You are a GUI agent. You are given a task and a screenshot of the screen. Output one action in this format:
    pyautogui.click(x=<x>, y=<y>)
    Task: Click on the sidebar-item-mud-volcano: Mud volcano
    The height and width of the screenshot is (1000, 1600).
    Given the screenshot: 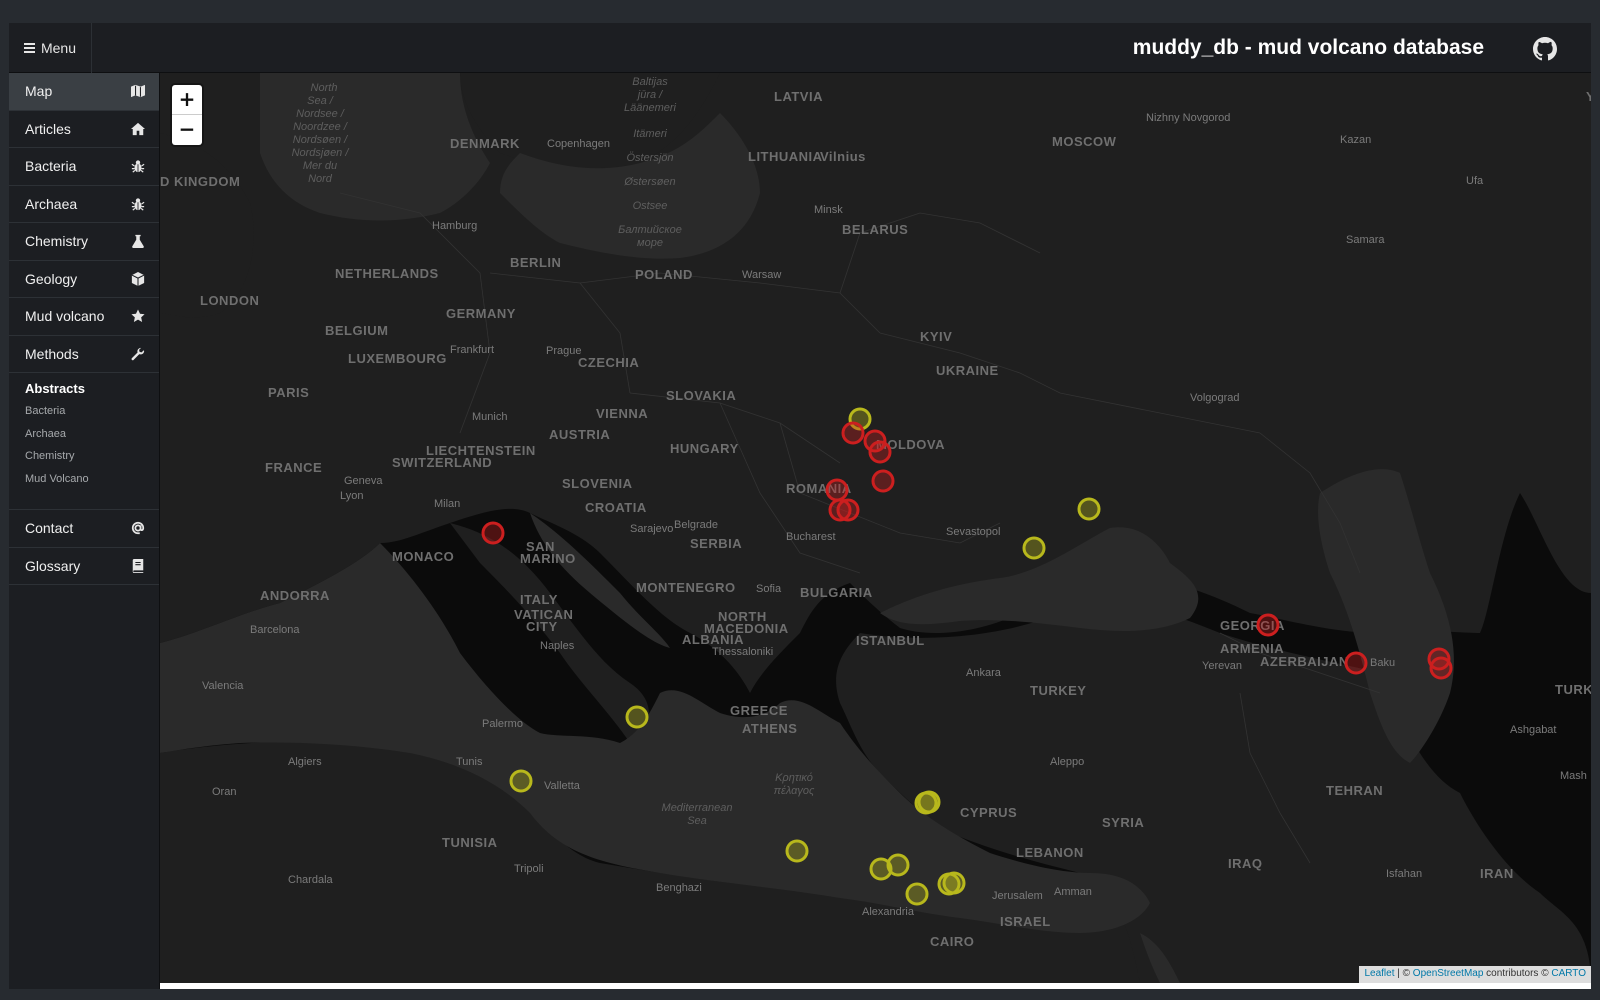 What is the action you would take?
    pyautogui.click(x=84, y=317)
    